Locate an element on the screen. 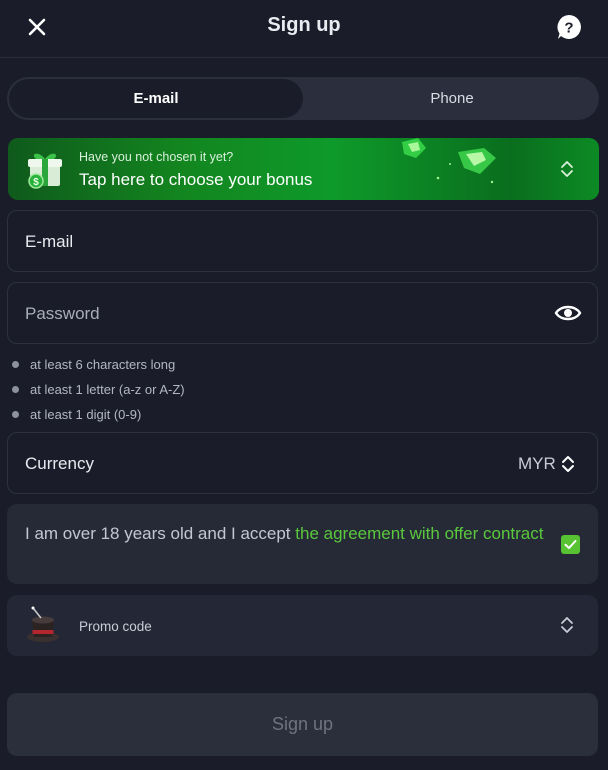 The image size is (608, 770). header: Sign up ? is located at coordinates (304, 29).